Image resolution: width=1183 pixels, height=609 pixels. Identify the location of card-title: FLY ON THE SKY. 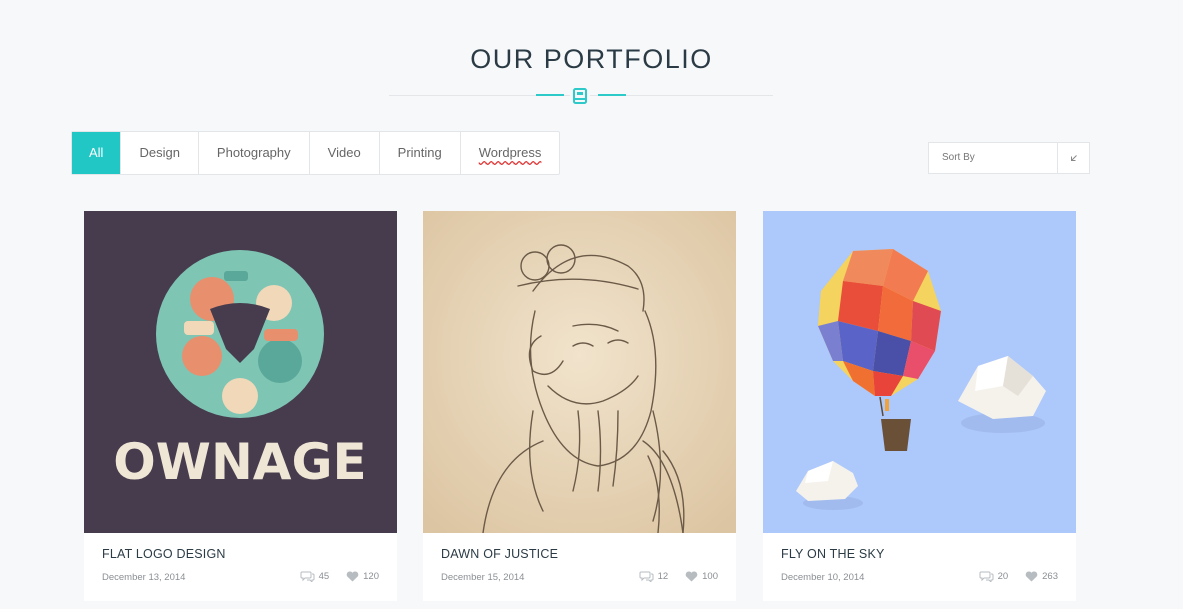
(833, 554).